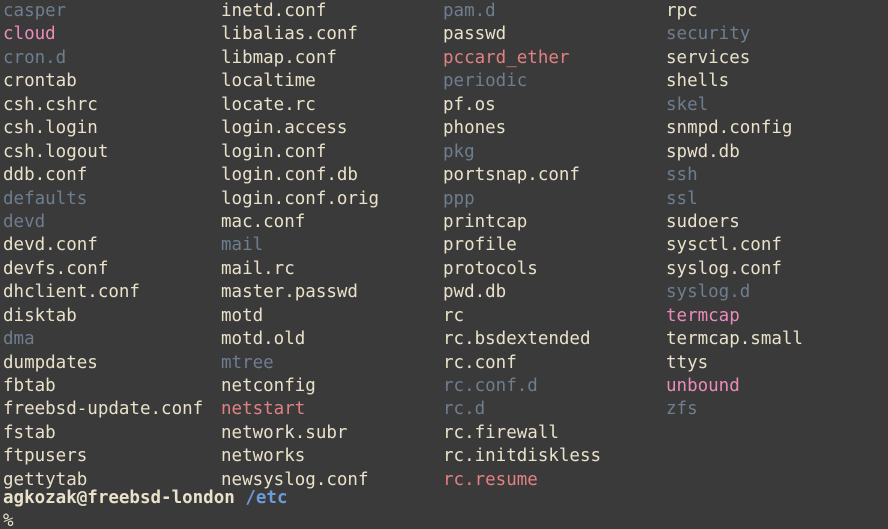  What do you see at coordinates (469, 105) in the screenshot?
I see `ls-entry: pf.os` at bounding box center [469, 105].